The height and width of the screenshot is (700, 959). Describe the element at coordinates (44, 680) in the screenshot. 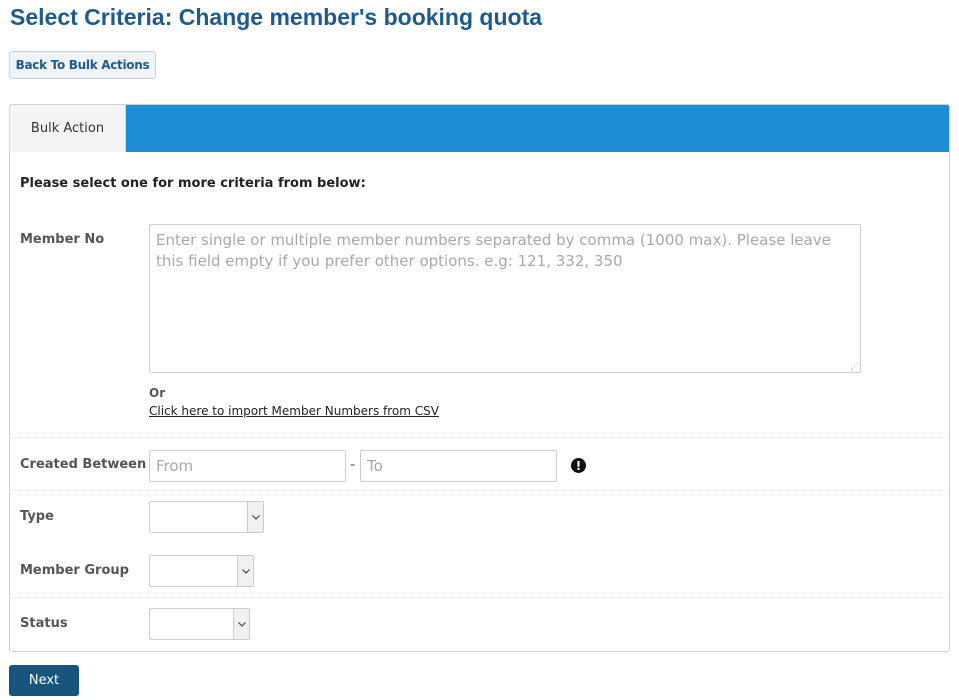

I see `next-button: Next` at that location.